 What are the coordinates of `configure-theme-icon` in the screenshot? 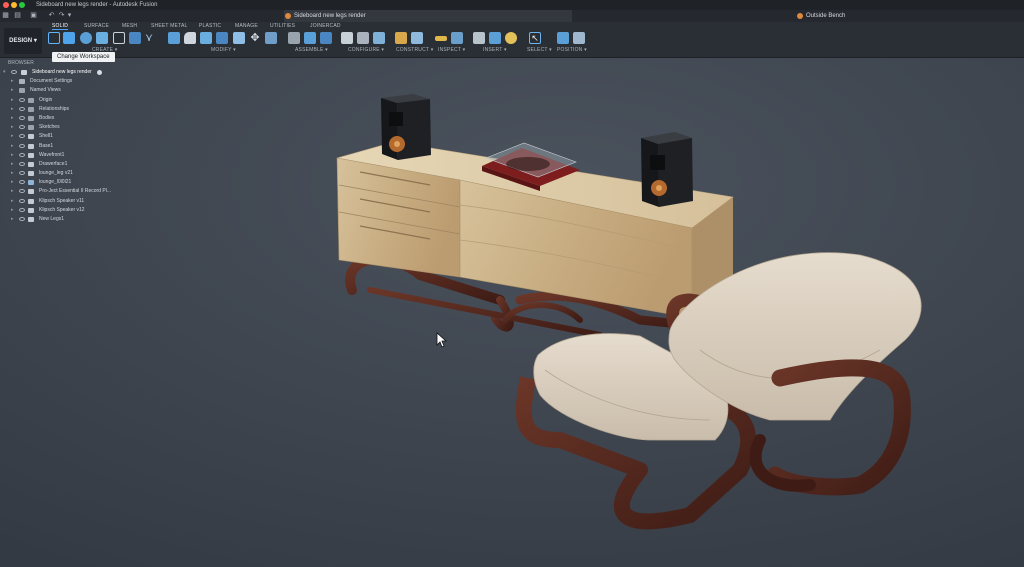 It's located at (379, 38).